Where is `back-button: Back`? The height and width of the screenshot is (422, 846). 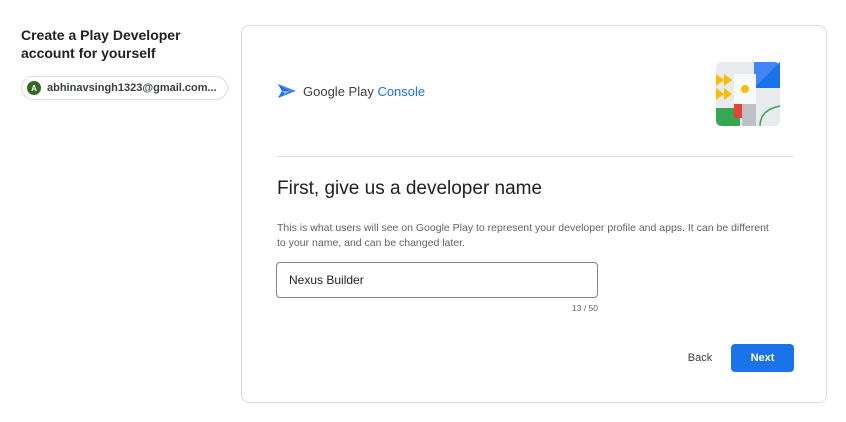
back-button: Back is located at coordinates (700, 358).